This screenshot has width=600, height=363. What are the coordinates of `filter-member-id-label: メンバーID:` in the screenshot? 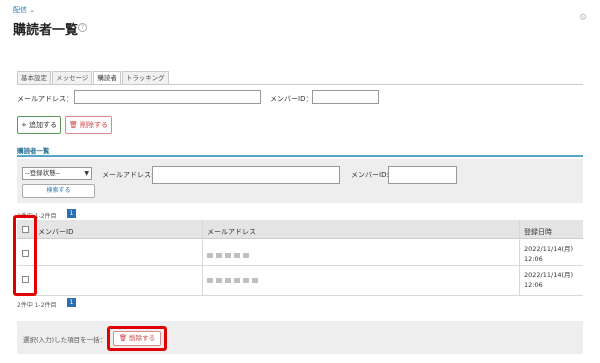 It's located at (370, 175).